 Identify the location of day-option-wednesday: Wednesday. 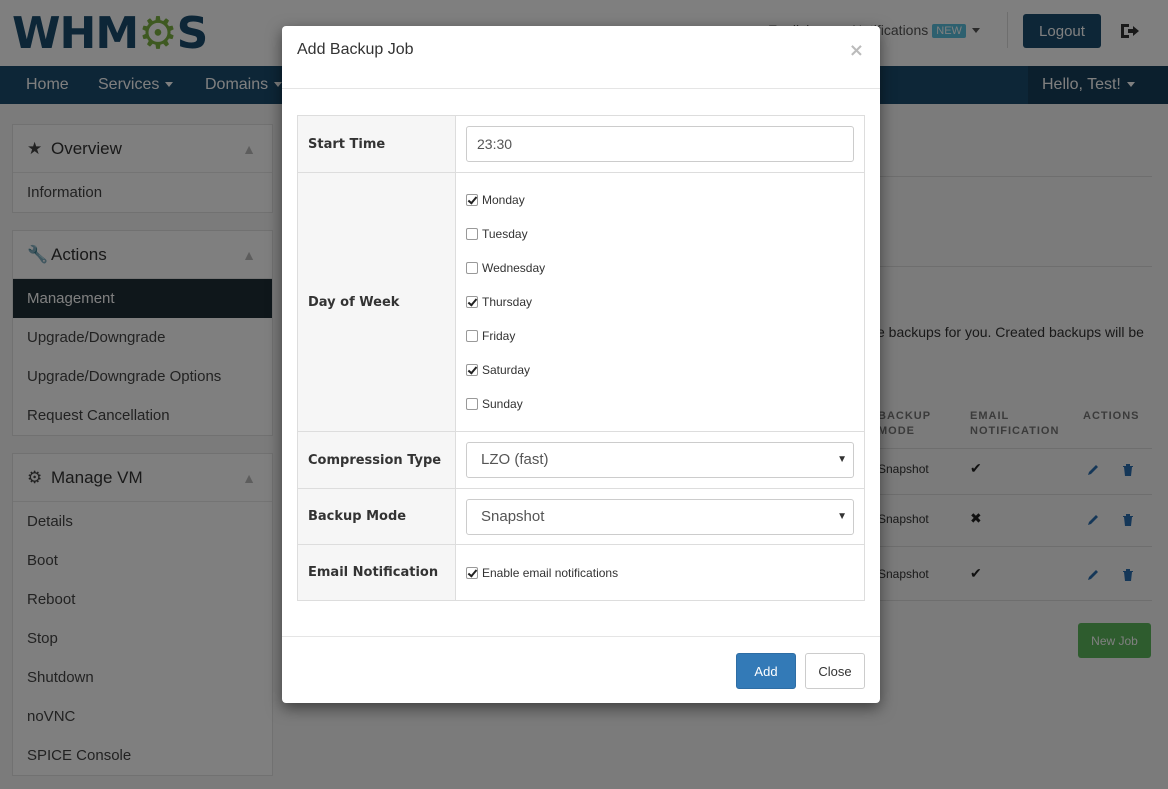
(660, 268).